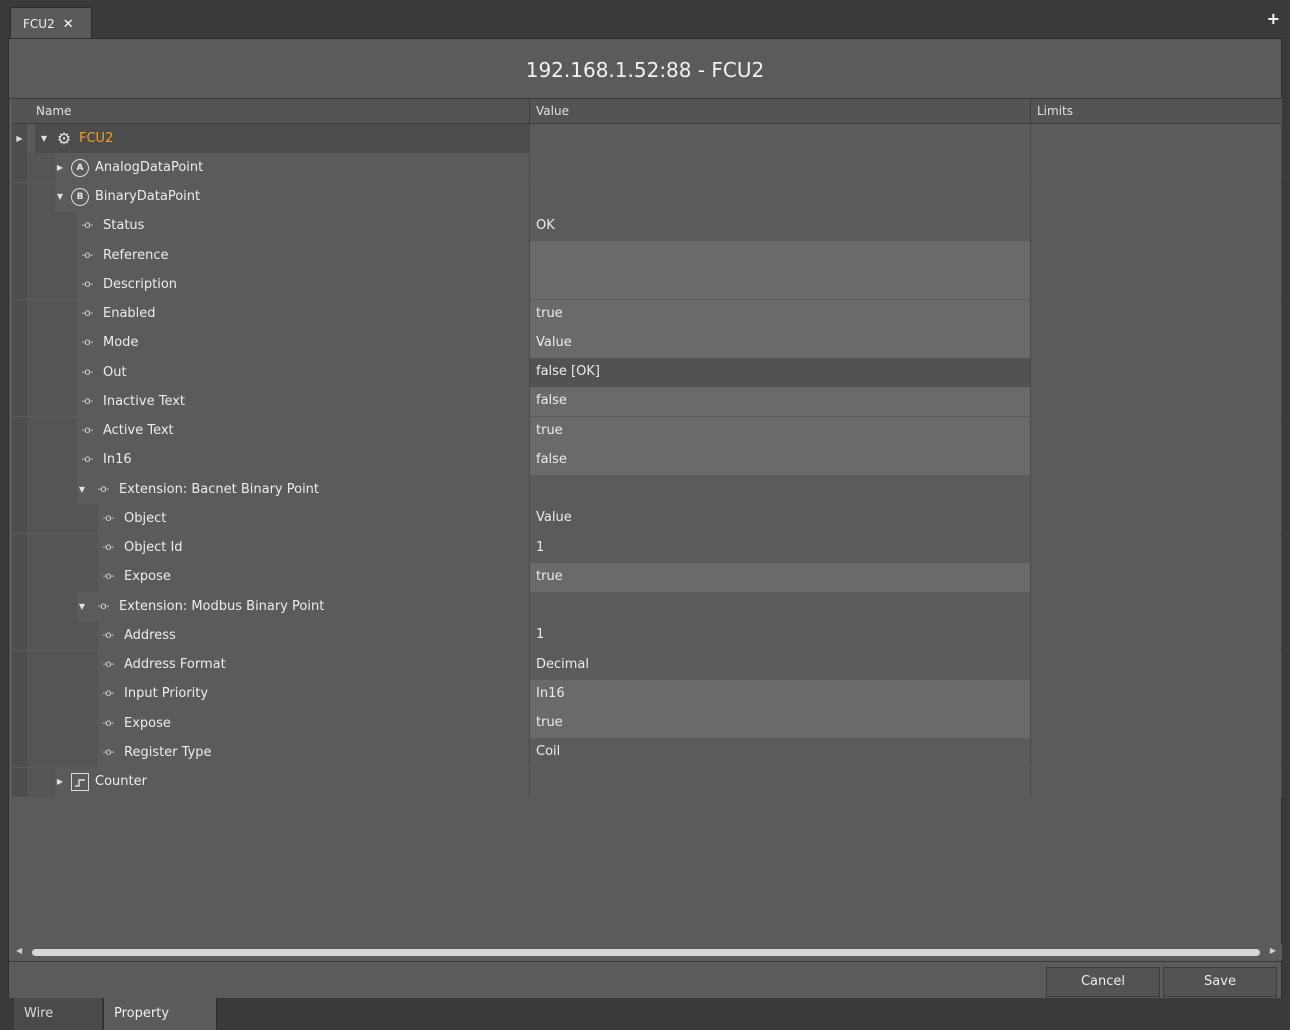 The image size is (1290, 1030). Describe the element at coordinates (647, 548) in the screenshot. I see `table-row: -o- Object Id 1` at that location.